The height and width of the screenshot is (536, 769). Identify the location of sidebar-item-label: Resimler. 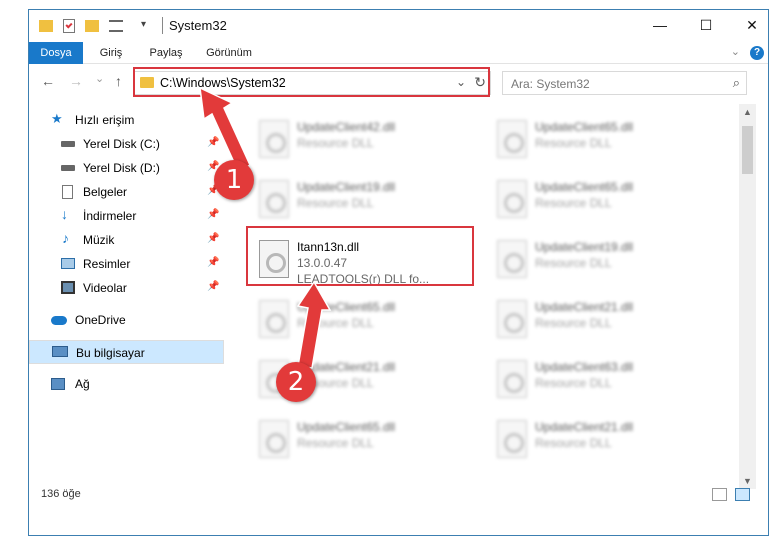
(107, 264).